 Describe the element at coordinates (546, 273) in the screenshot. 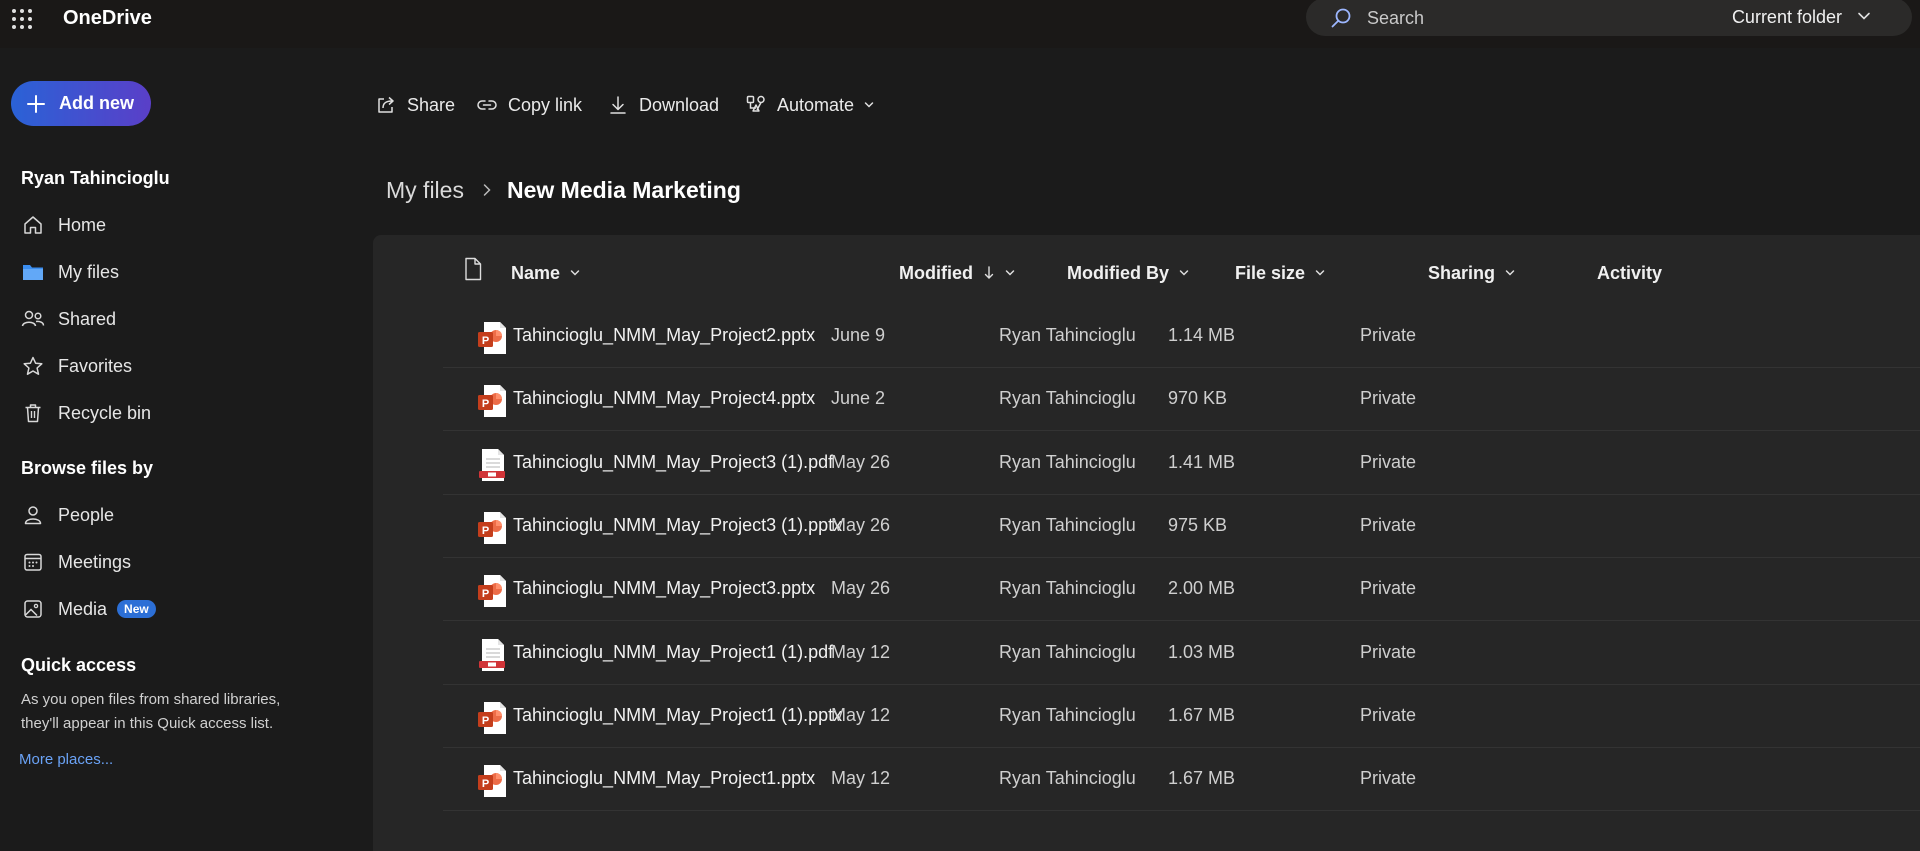

I see `column-header-name: Name` at that location.